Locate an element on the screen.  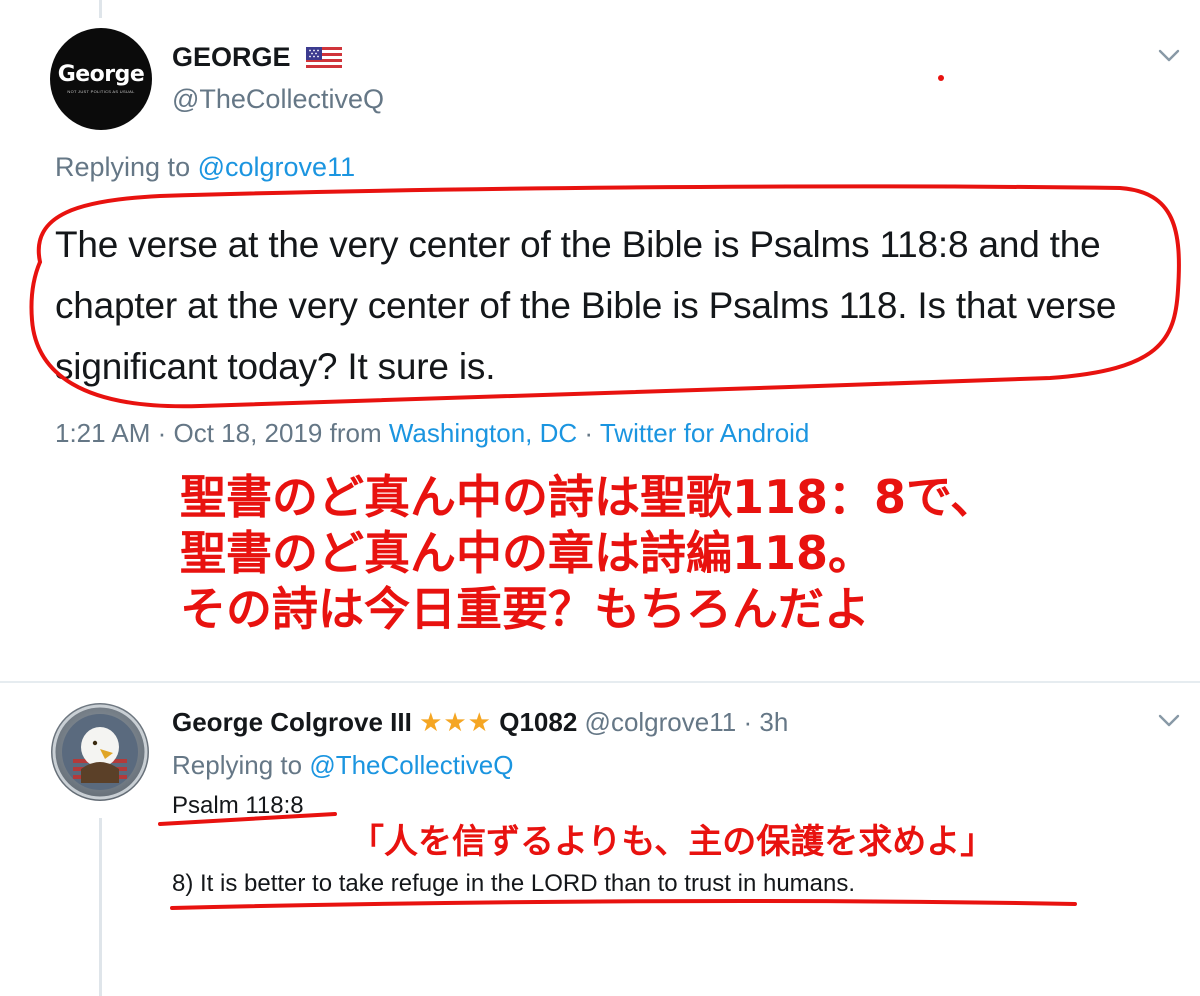
tweet-divider is located at coordinates (600, 682).